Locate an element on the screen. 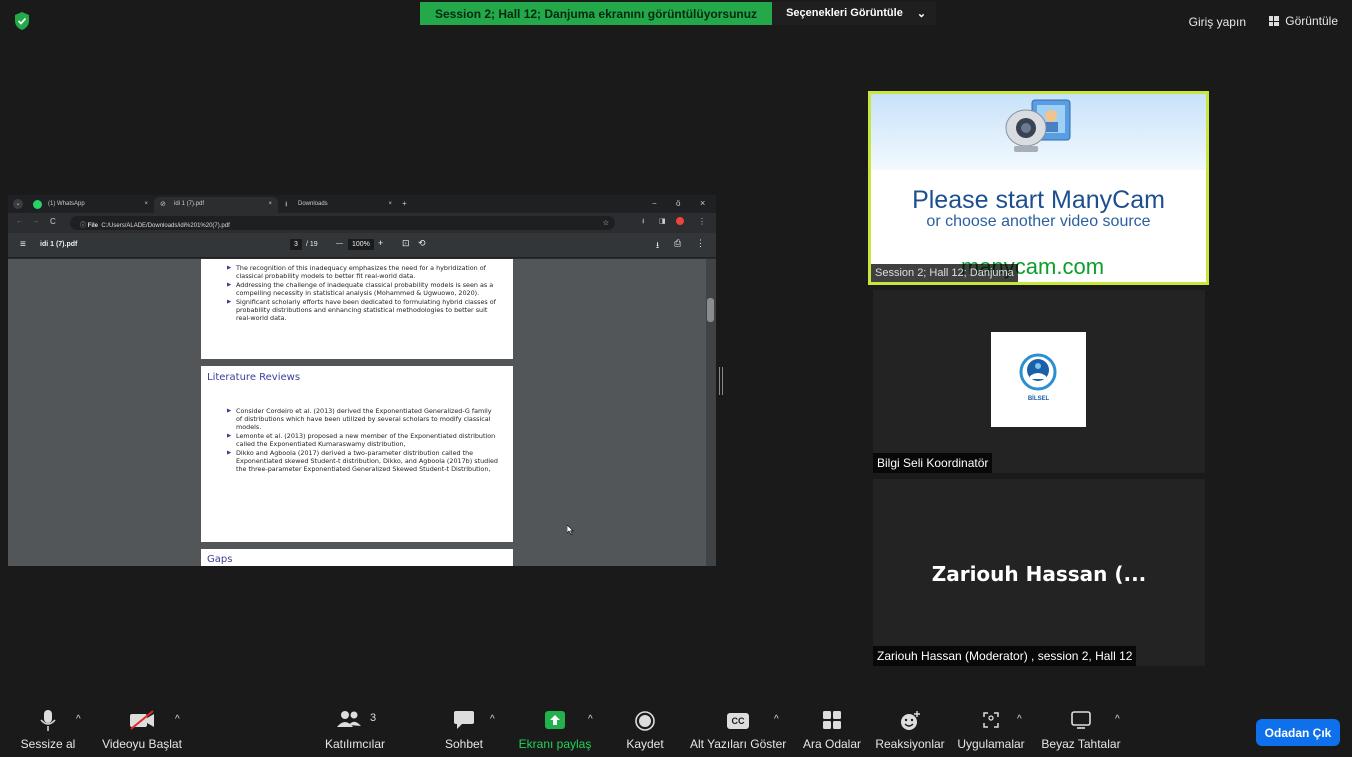  reactions-button: Reaksiyonlar is located at coordinates (910, 728).